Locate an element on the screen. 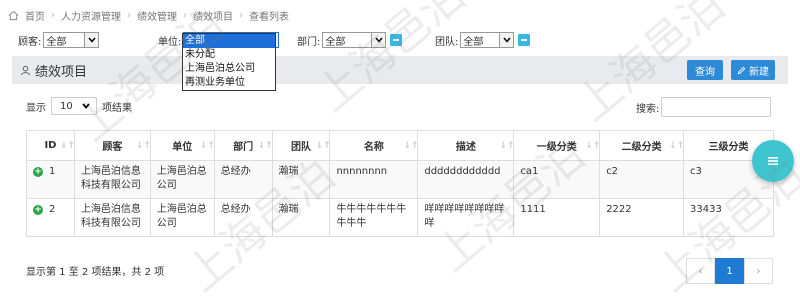 The image size is (800, 303). query-button: 查询 is located at coordinates (705, 70).